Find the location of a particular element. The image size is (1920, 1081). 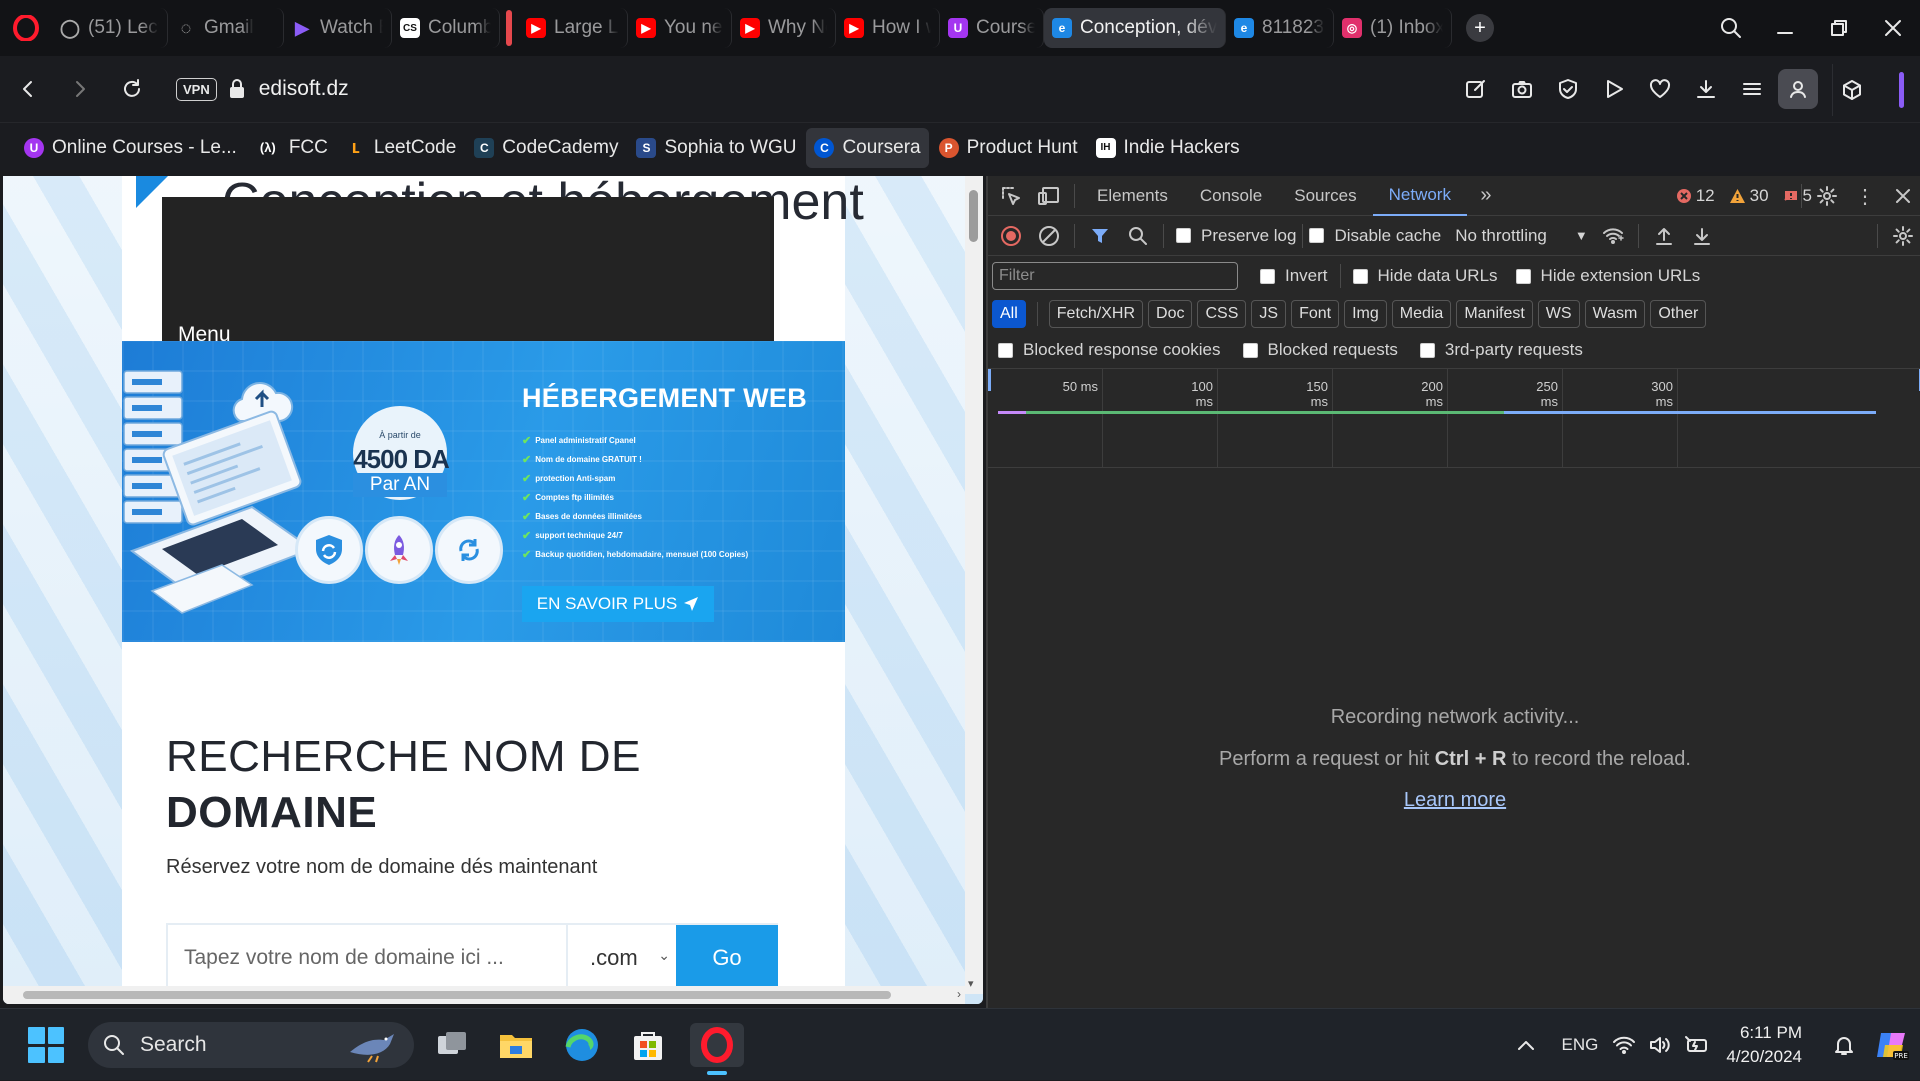

edge-browser-icon is located at coordinates (582, 1045).